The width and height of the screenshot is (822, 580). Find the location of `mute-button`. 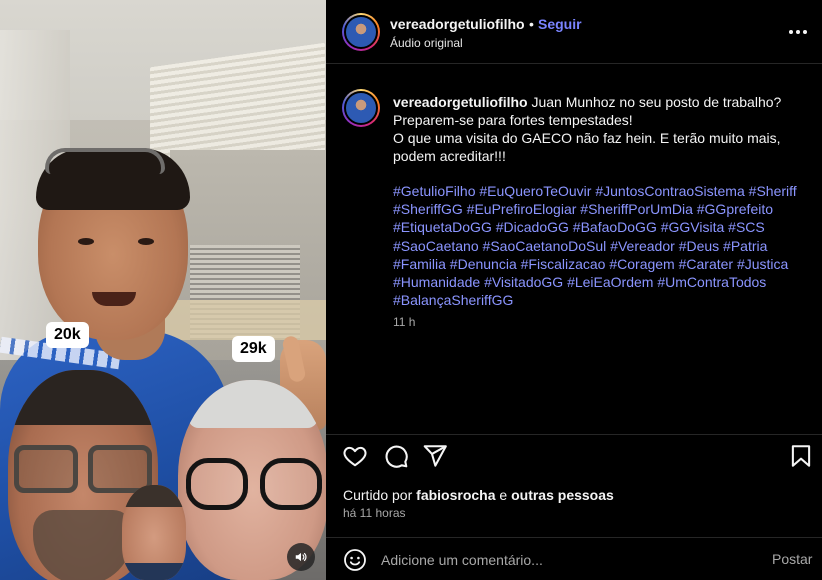

mute-button is located at coordinates (301, 557).